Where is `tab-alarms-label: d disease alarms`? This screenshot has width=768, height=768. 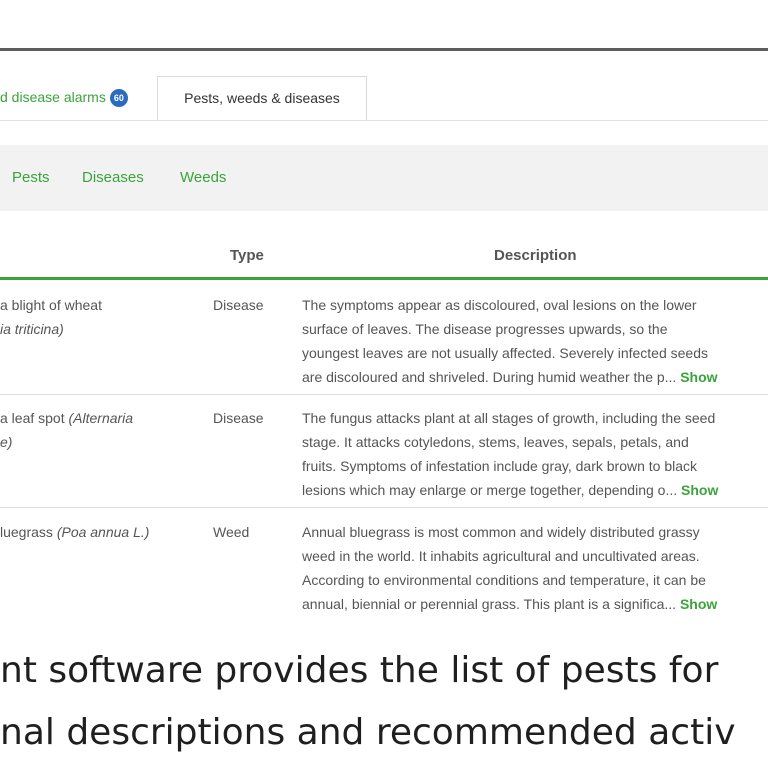 tab-alarms-label: d disease alarms is located at coordinates (53, 97).